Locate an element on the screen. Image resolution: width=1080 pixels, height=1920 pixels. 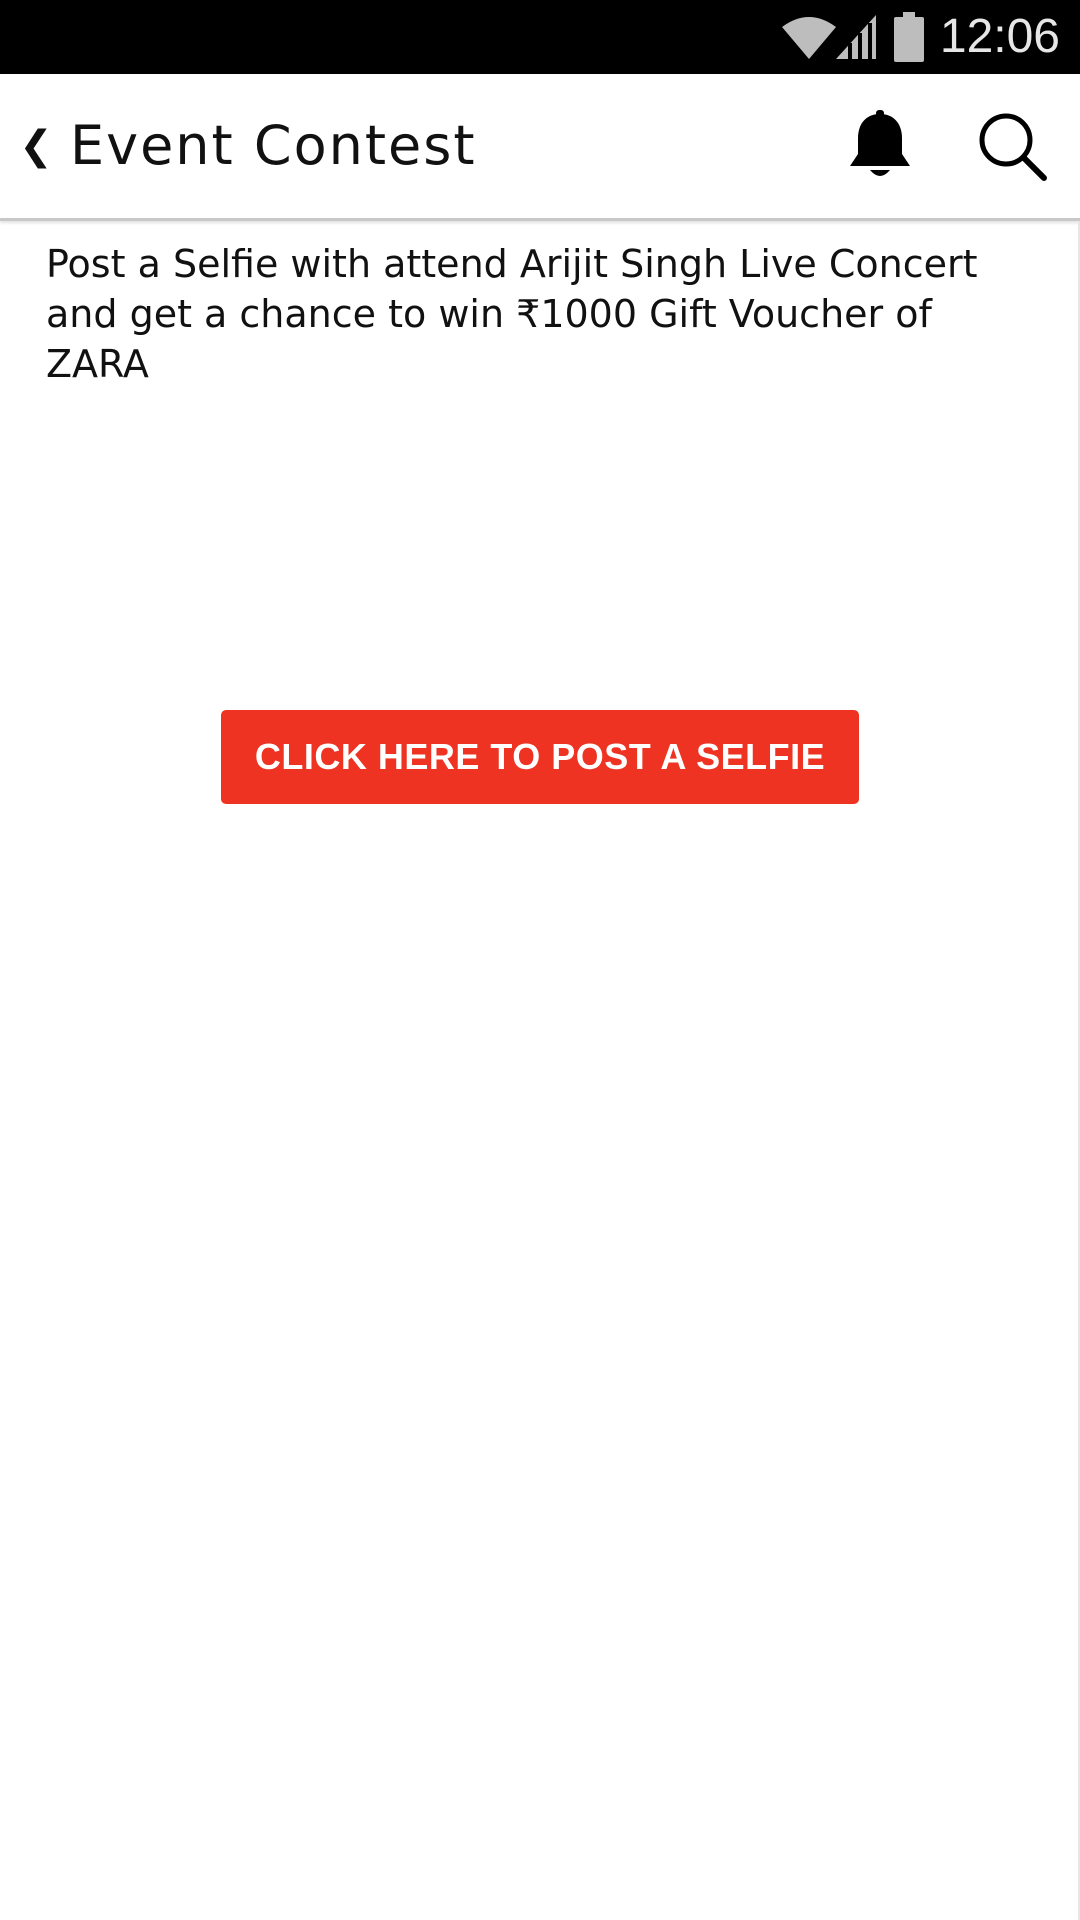
status-icons: 12:06 is located at coordinates (920, 37).